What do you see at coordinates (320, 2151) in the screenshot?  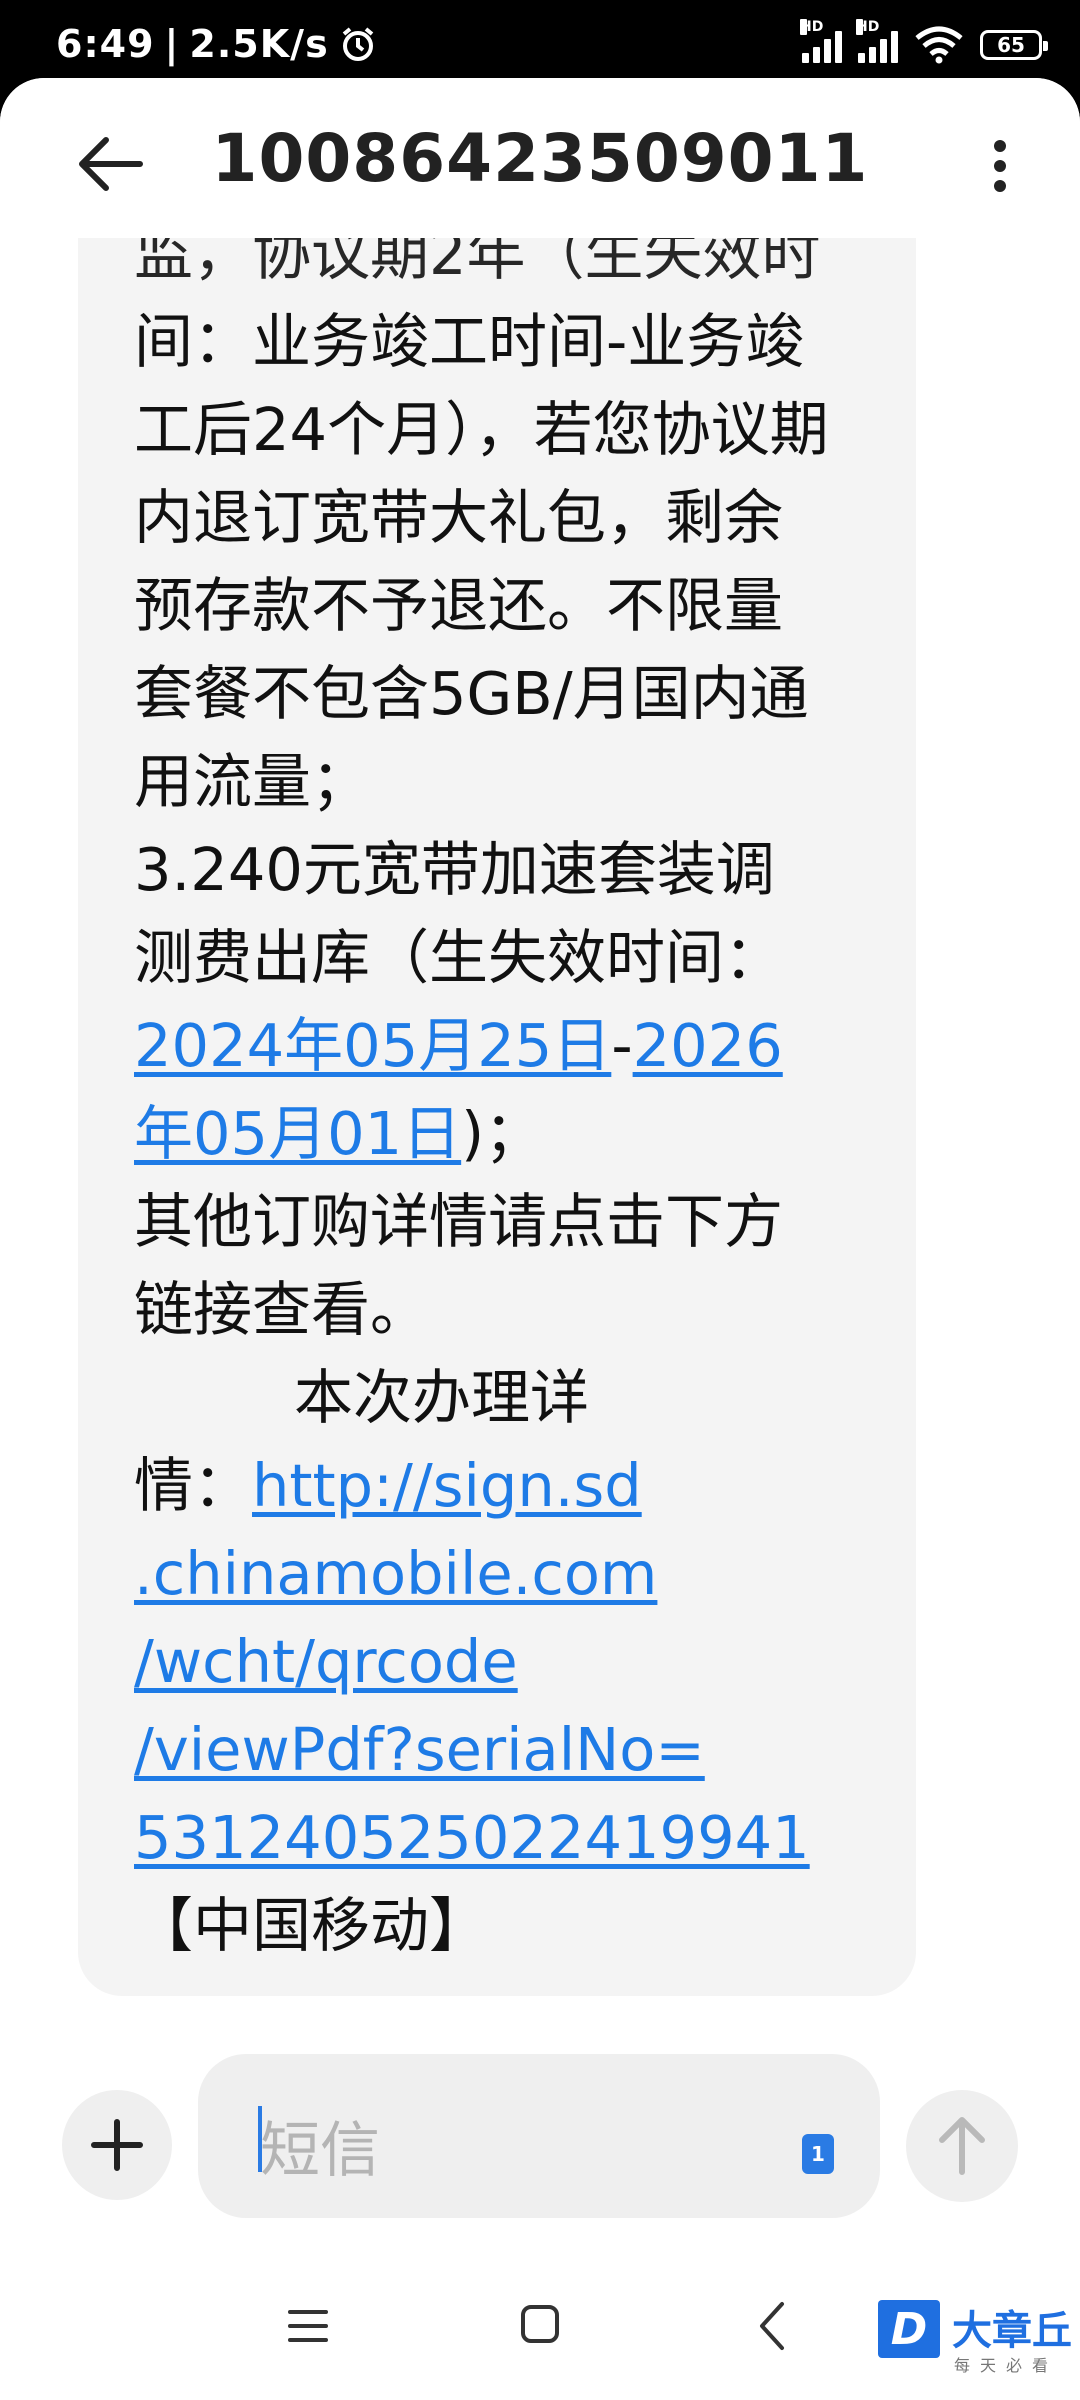 I see `input-placeholder: 短信` at bounding box center [320, 2151].